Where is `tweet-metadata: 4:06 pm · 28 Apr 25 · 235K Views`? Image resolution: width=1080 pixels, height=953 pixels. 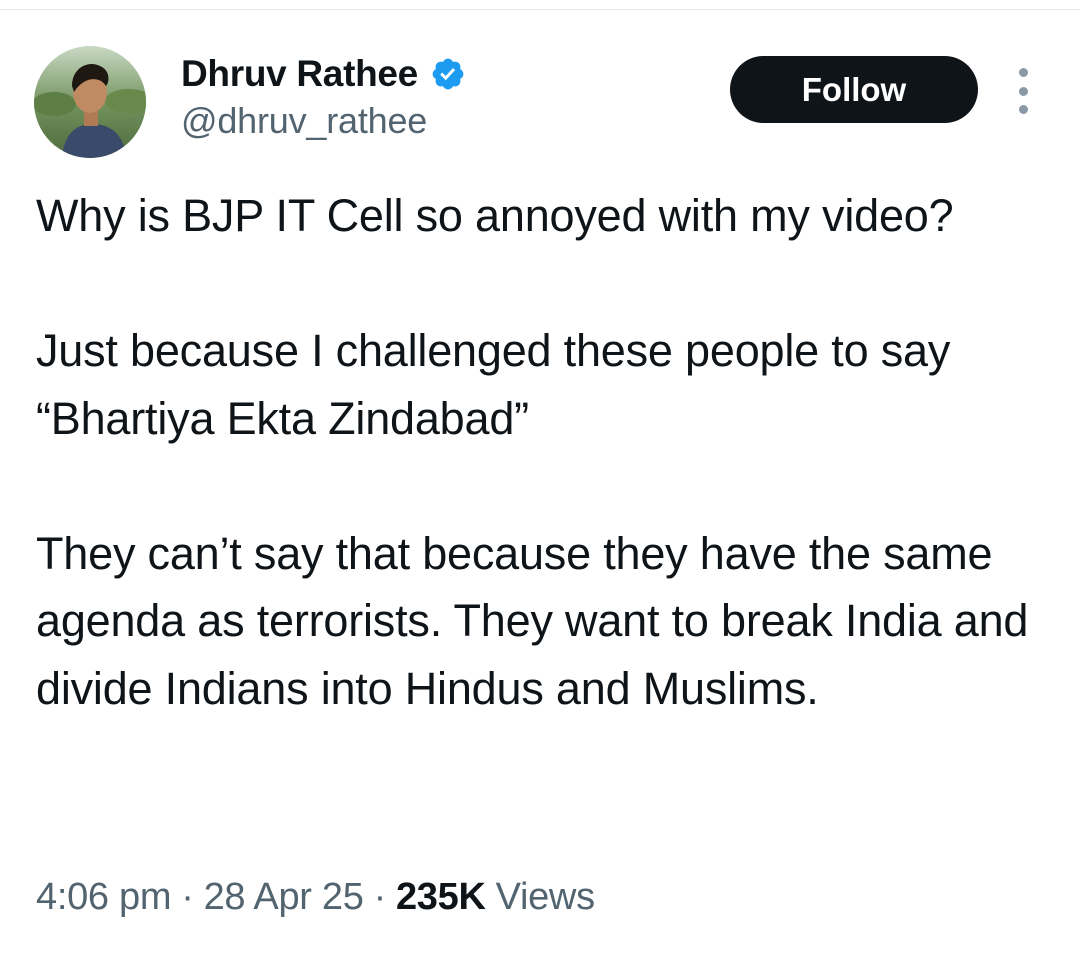 tweet-metadata: 4:06 pm · 28 Apr 25 · 235K Views is located at coordinates (315, 897).